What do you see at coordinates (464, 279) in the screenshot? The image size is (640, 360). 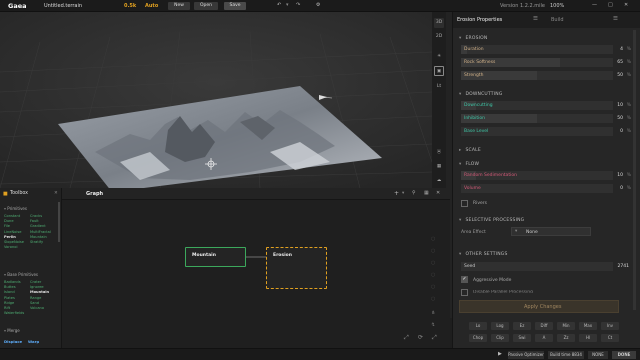 I see `aggressive-checkbox: ✓` at bounding box center [464, 279].